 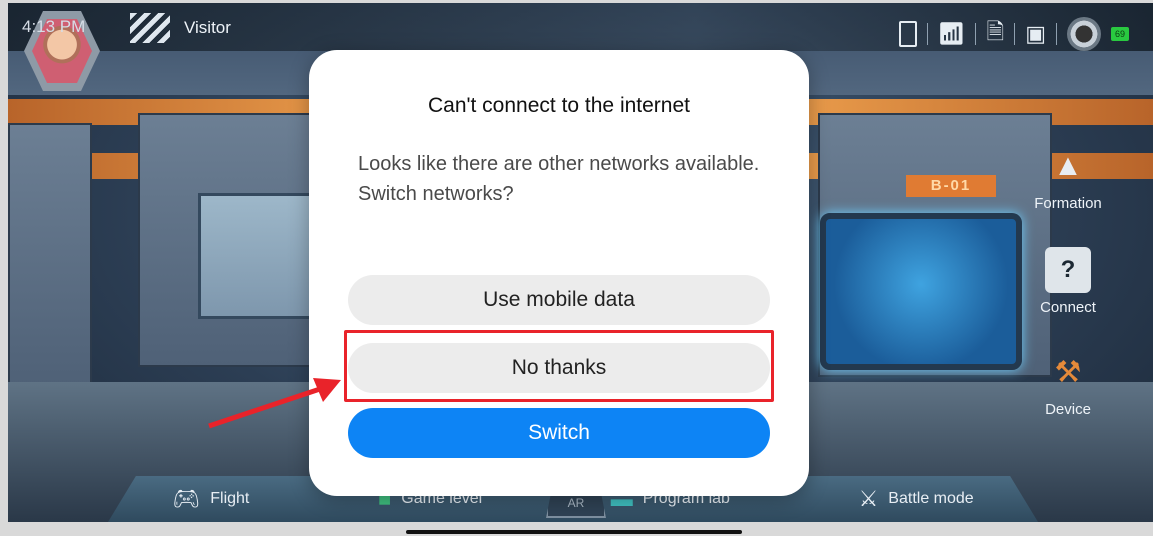 What do you see at coordinates (921, 291) in the screenshot?
I see `hologram-screen` at bounding box center [921, 291].